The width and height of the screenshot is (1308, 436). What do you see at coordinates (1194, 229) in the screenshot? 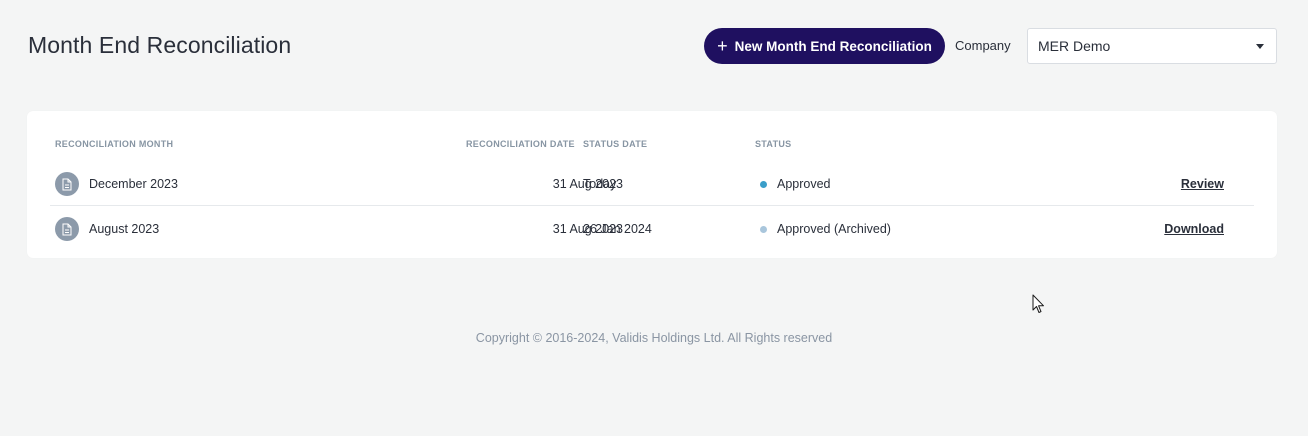
I see `download-link: Download` at bounding box center [1194, 229].